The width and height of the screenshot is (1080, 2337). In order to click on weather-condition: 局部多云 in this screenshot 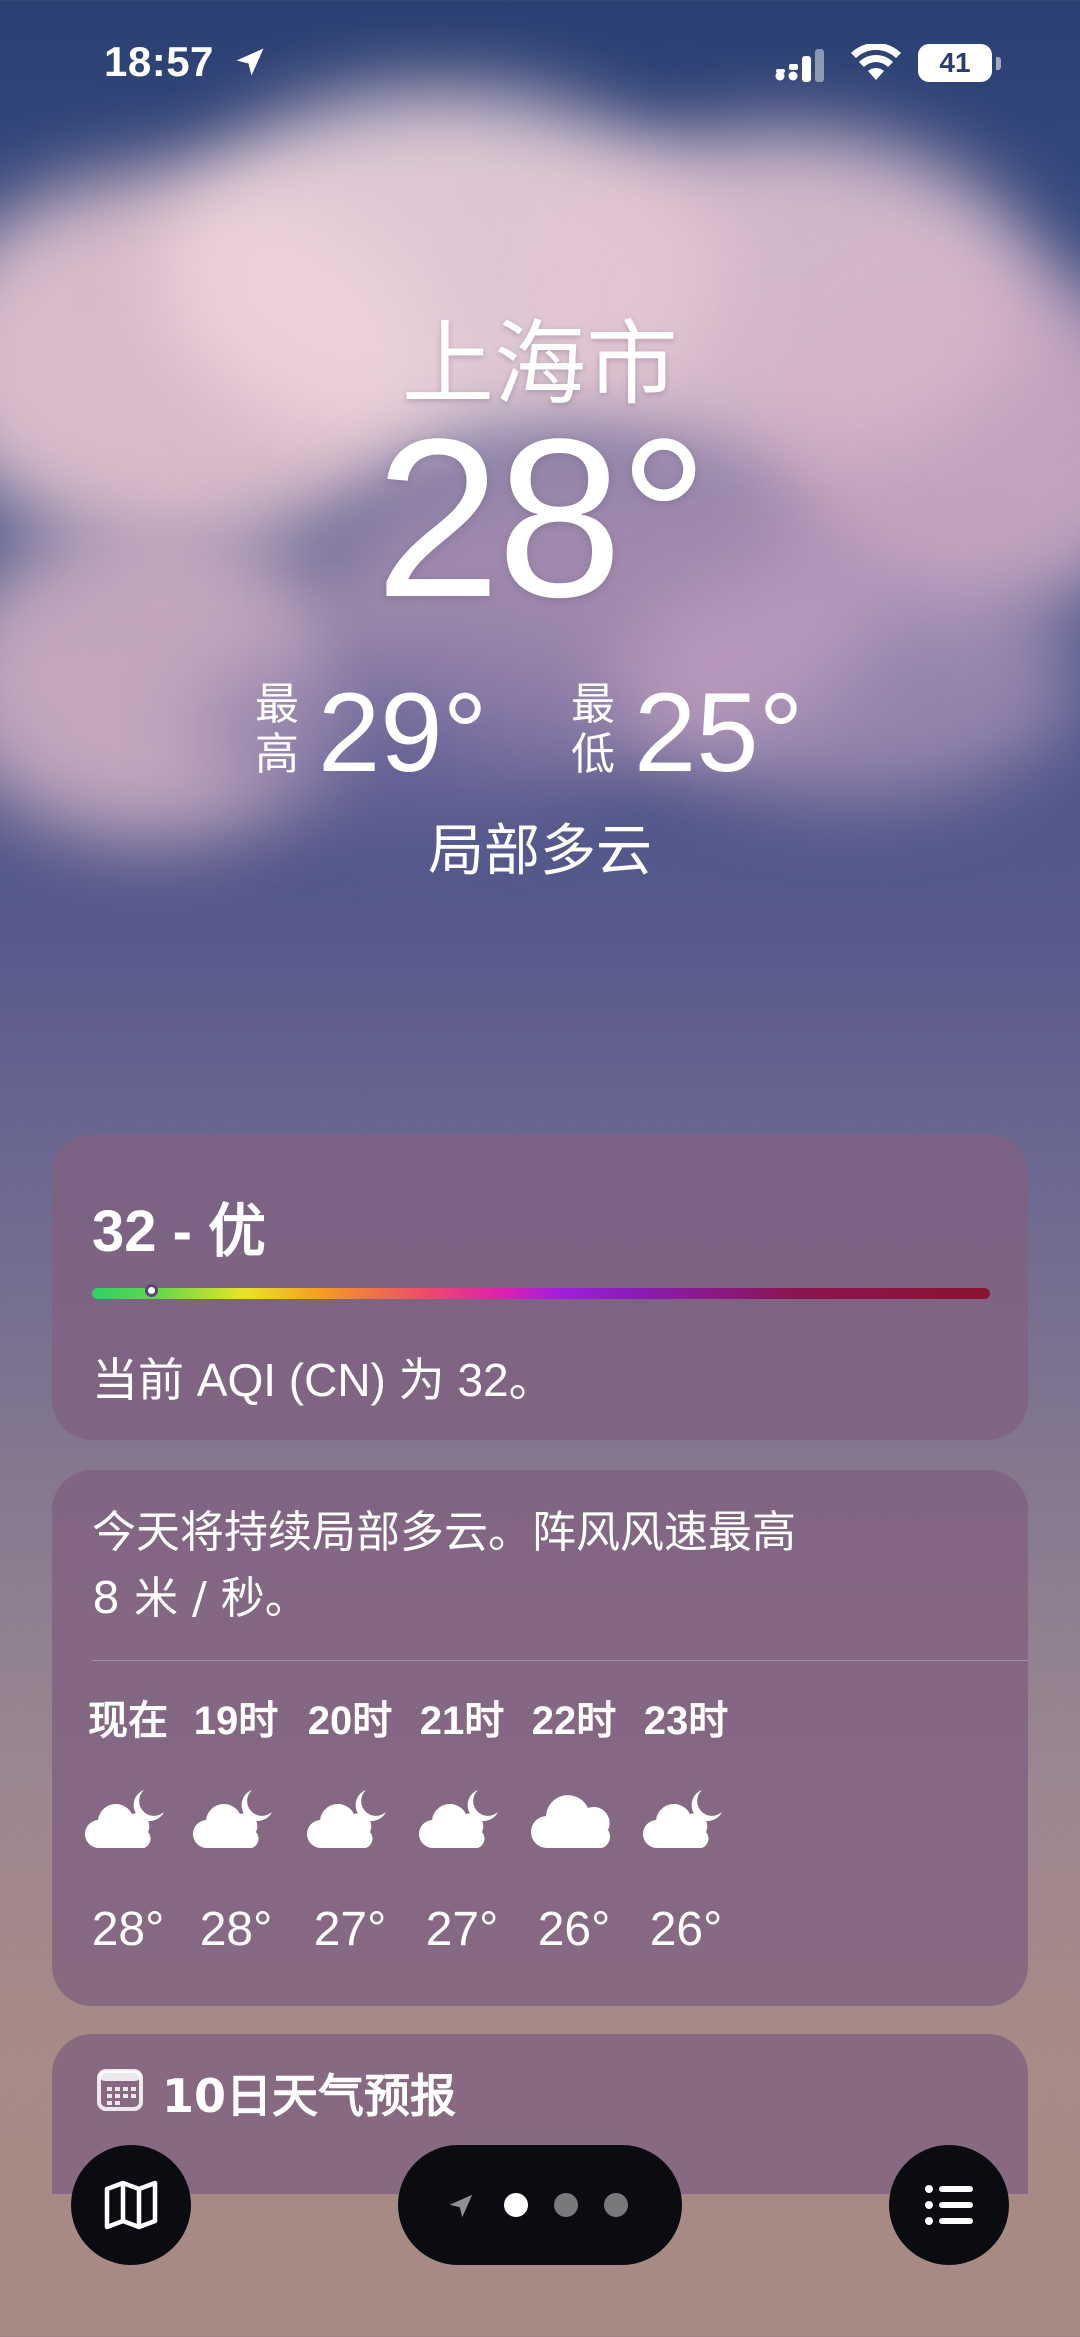, I will do `click(540, 851)`.